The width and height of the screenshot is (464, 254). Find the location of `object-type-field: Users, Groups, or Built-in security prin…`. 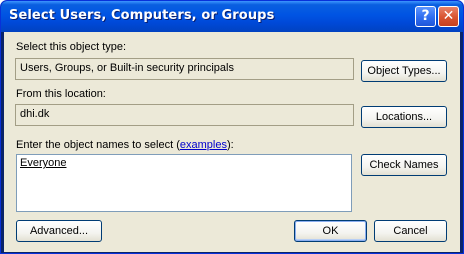

object-type-field: Users, Groups, or Built-in security prin… is located at coordinates (184, 69).